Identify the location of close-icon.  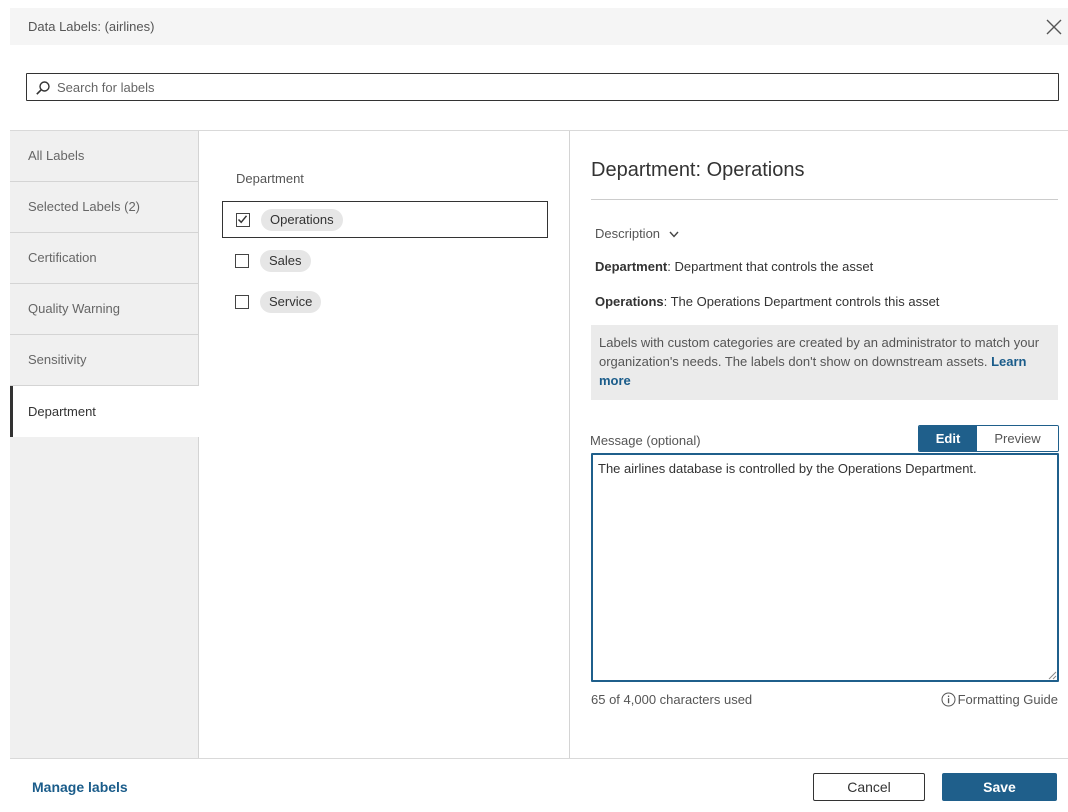
(1054, 27).